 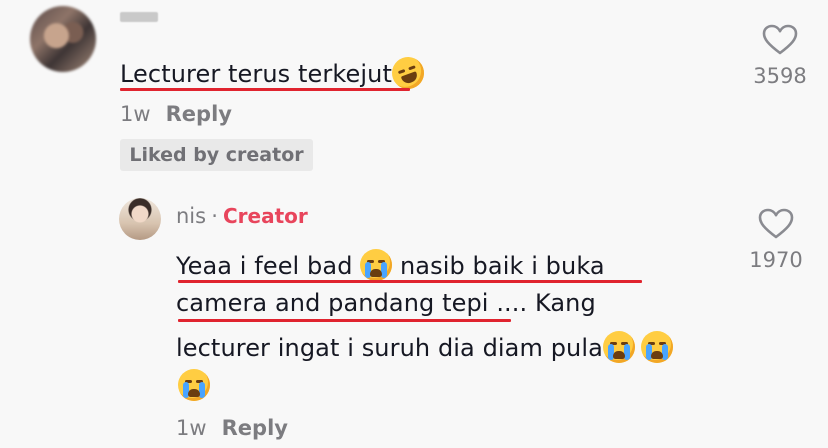 I want to click on reply-line-2: camera and pandang tepi .... Kang, so click(x=386, y=303).